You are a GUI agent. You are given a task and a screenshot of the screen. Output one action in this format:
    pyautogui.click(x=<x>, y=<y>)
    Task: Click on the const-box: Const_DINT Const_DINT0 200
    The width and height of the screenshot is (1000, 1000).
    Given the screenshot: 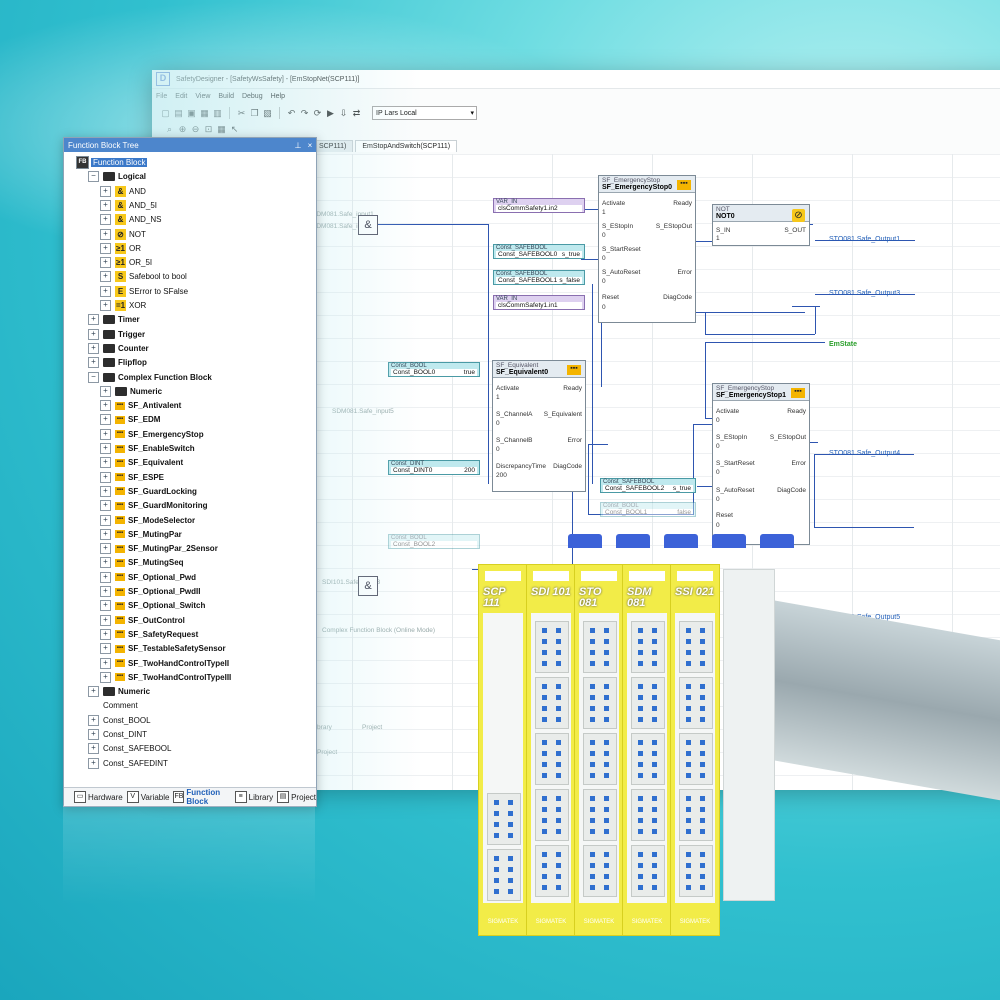 What is the action you would take?
    pyautogui.click(x=434, y=467)
    